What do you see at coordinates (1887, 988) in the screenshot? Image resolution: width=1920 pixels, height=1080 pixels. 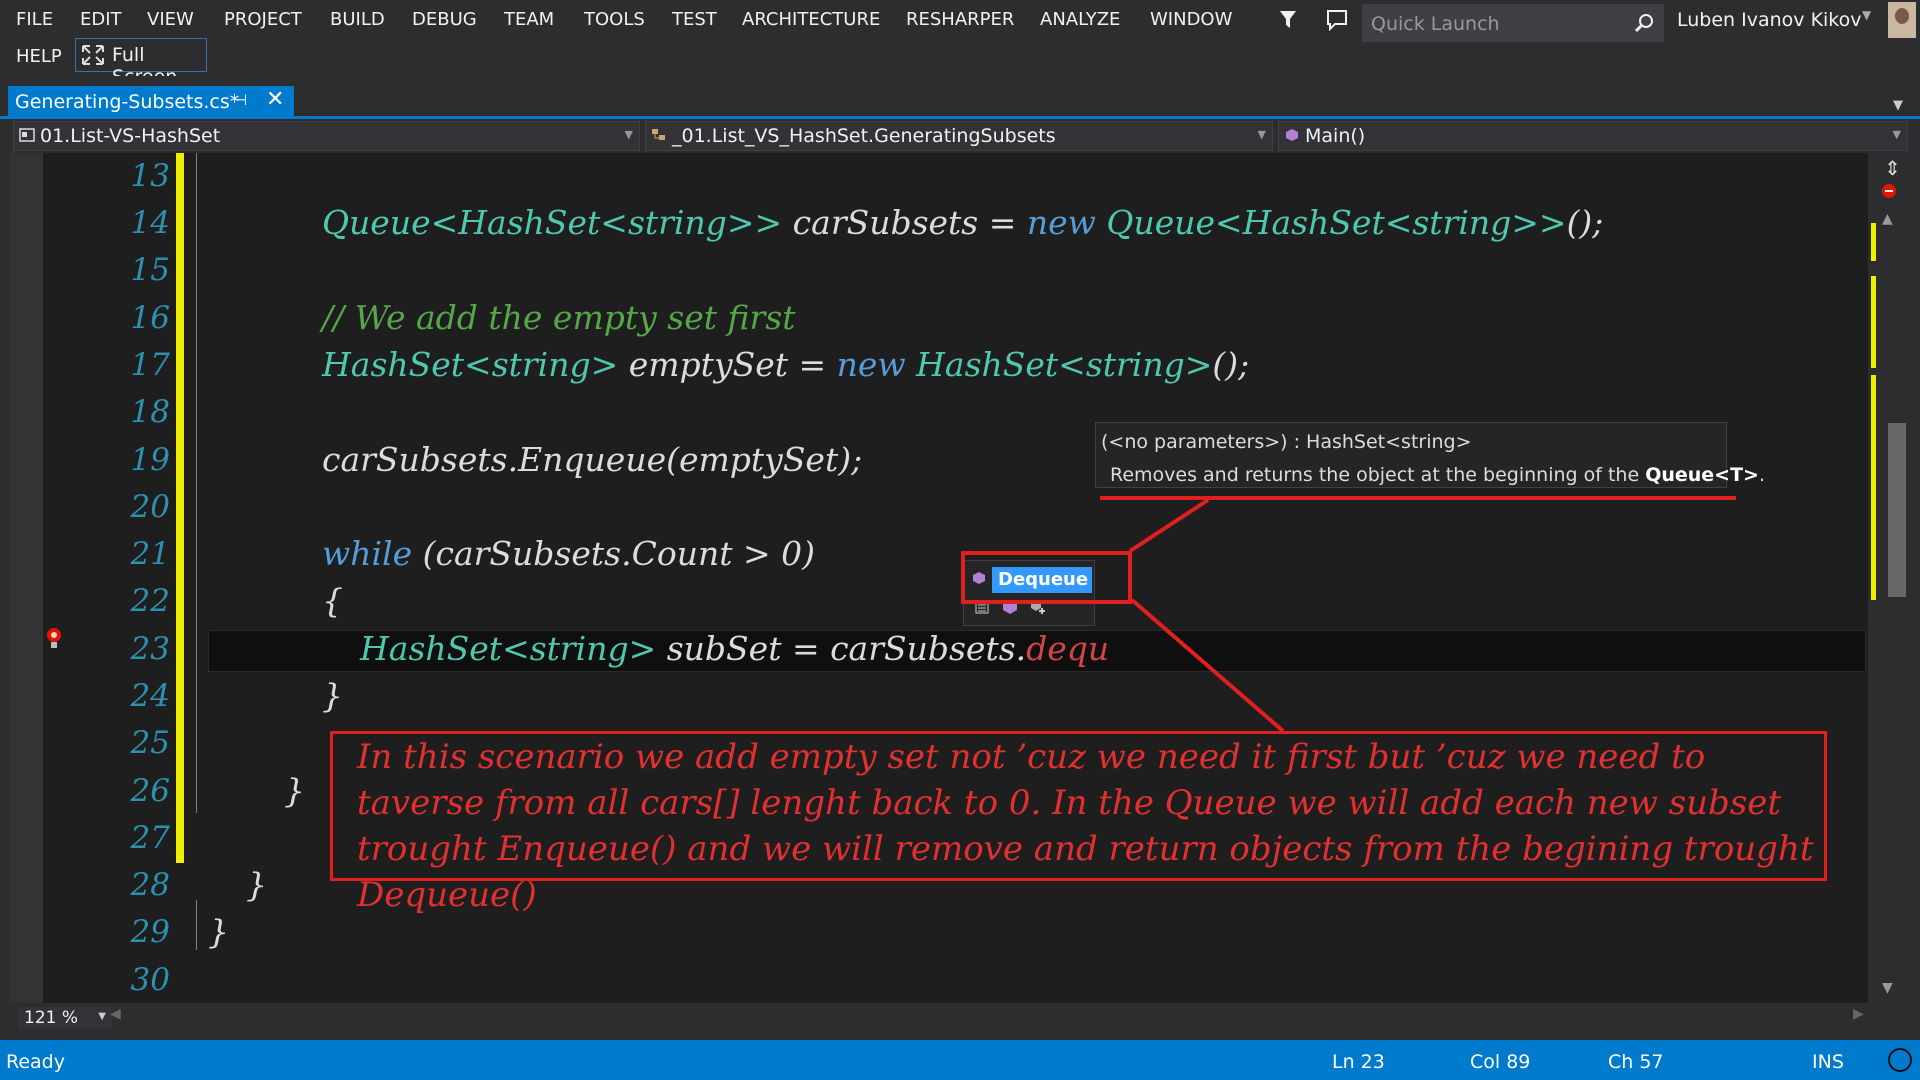 I see `scroll-down-icon: ▼` at bounding box center [1887, 988].